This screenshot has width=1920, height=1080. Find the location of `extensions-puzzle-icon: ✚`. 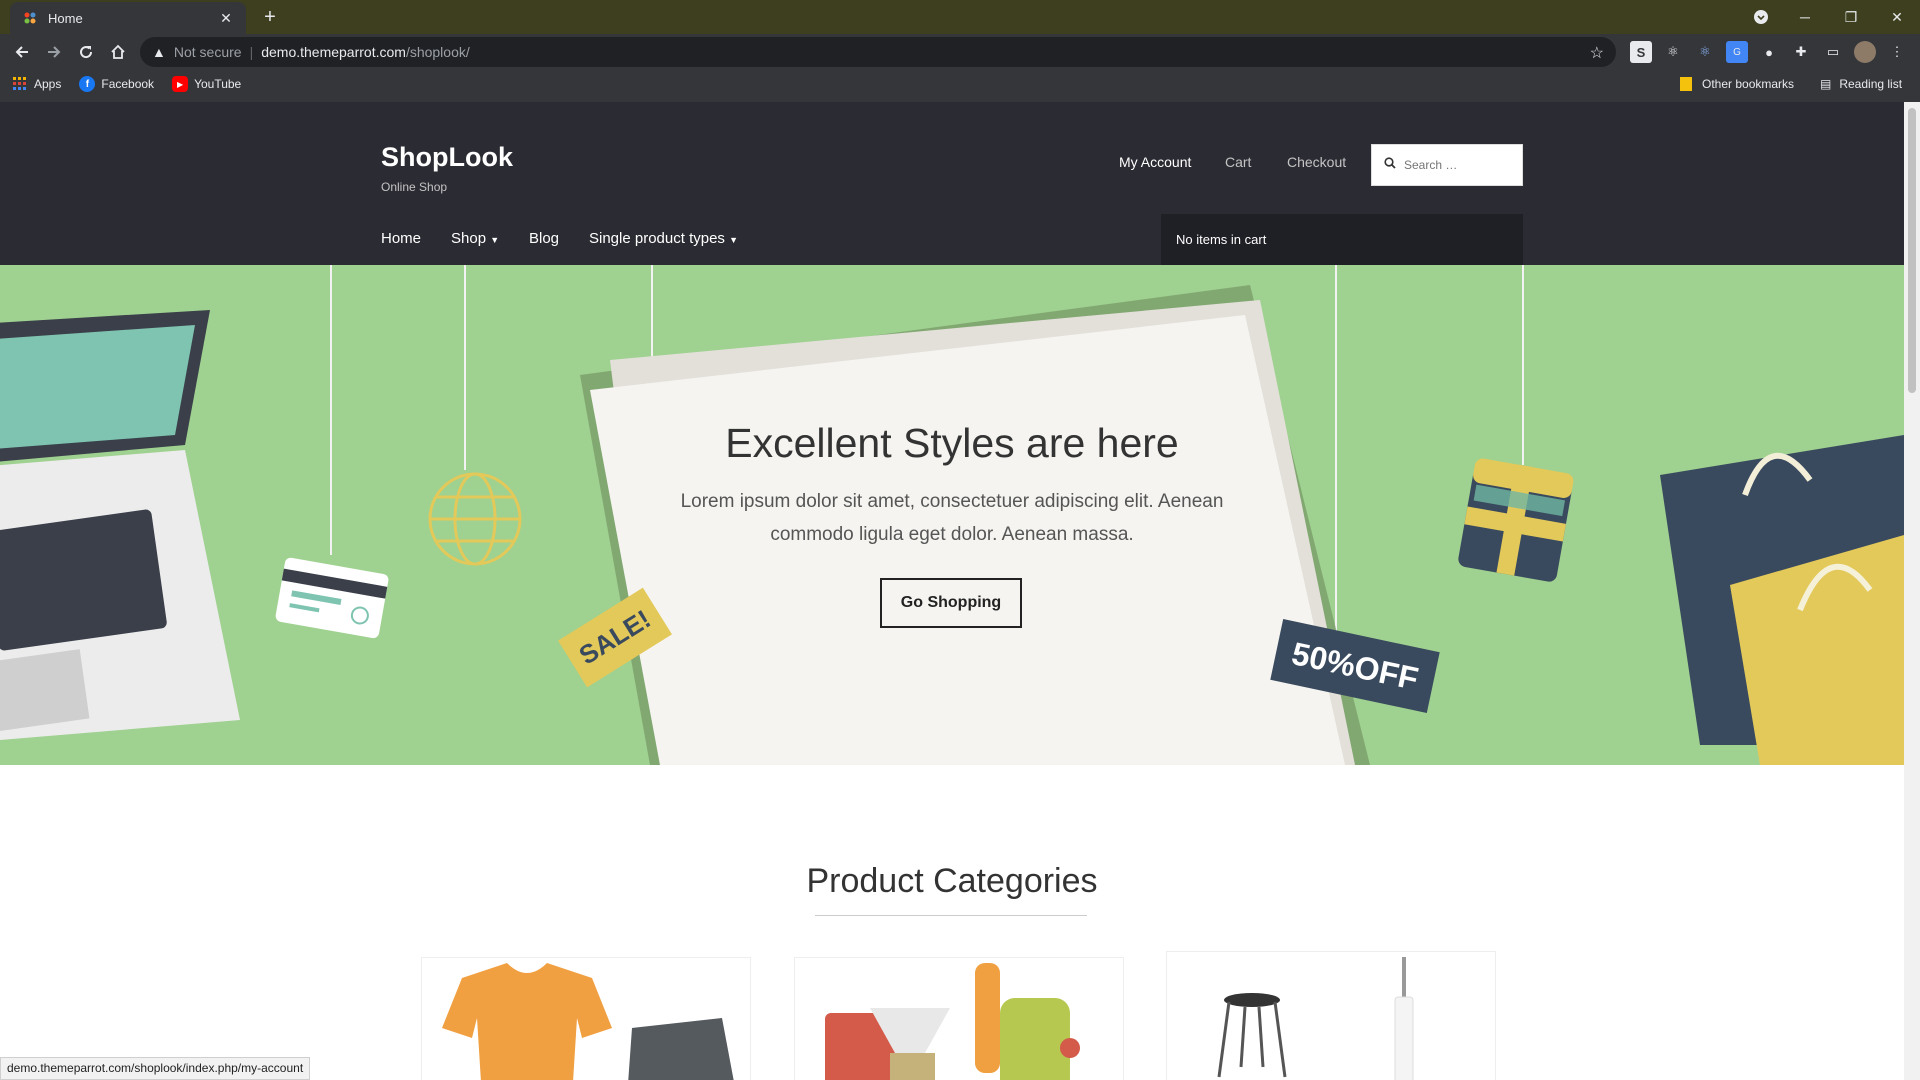

extensions-puzzle-icon: ✚ is located at coordinates (1801, 52).